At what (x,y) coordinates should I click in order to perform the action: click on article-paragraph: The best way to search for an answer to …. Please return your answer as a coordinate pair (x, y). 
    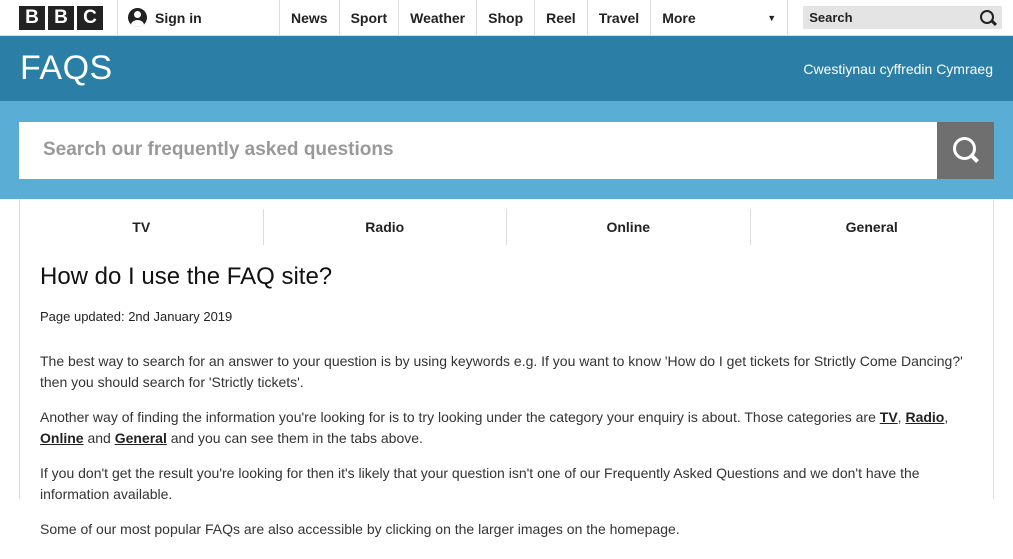
    Looking at the image, I should click on (501, 371).